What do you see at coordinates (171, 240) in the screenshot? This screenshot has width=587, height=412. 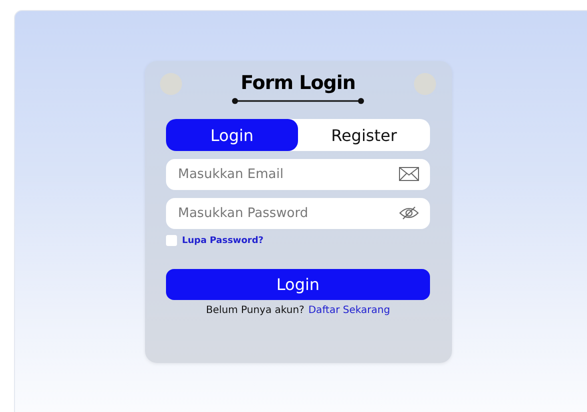 I see `checkbox` at bounding box center [171, 240].